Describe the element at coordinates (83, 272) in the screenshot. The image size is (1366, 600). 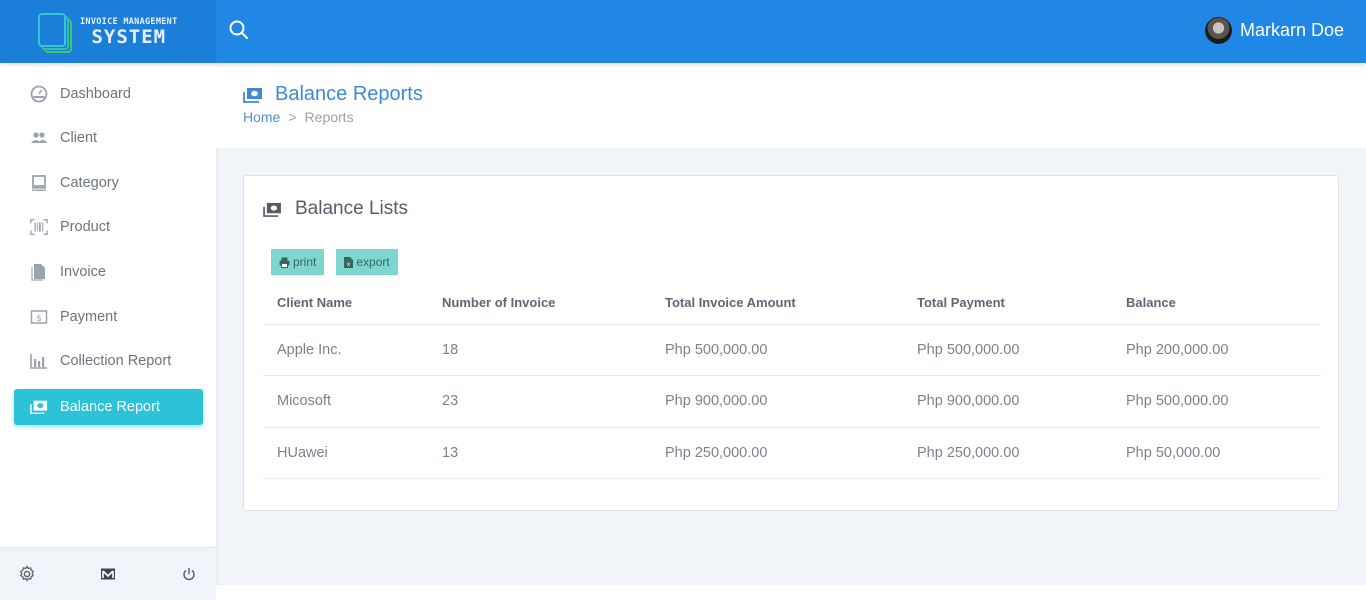
I see `sidebar-item-label: Invoice` at that location.